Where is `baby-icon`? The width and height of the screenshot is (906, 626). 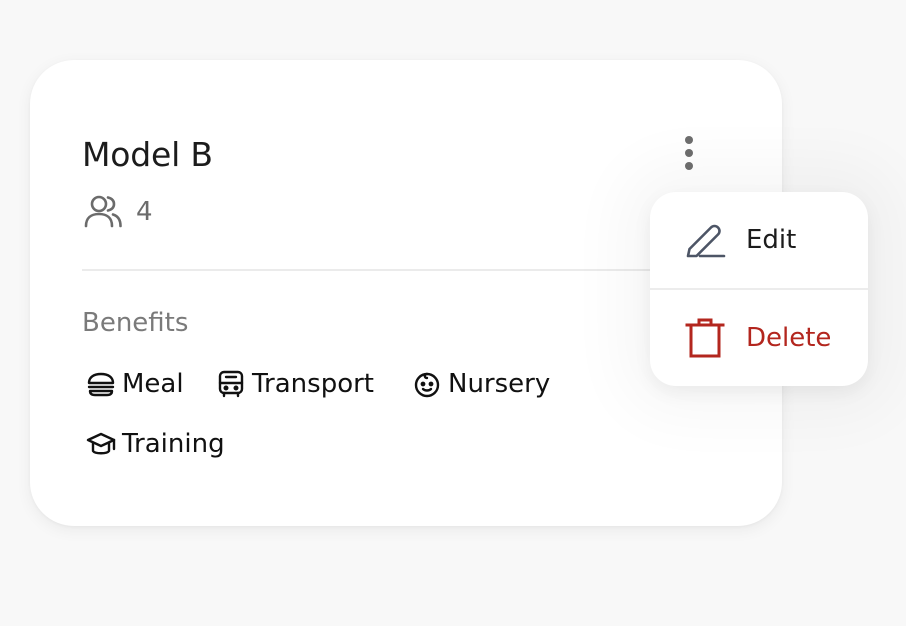
baby-icon is located at coordinates (427, 384).